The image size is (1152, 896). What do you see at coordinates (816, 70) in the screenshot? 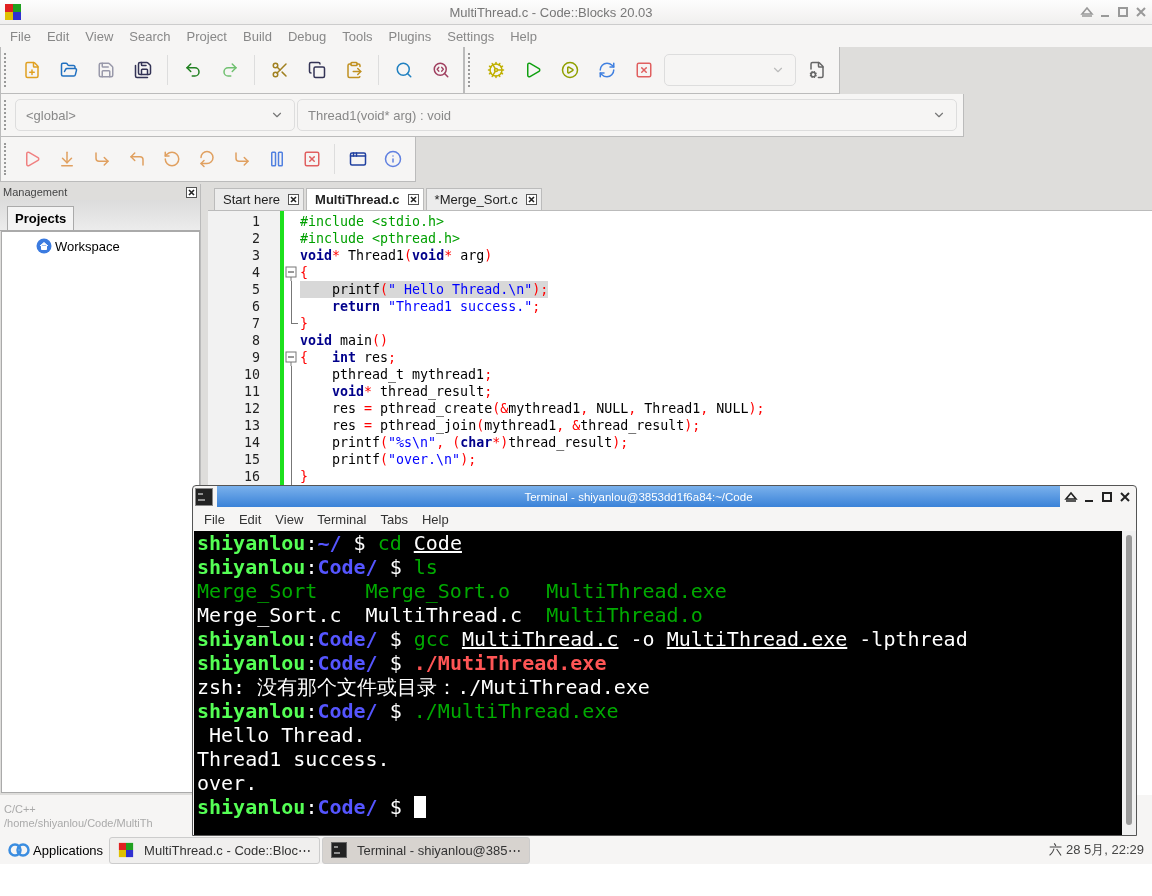
I see `file-gear-icon` at bounding box center [816, 70].